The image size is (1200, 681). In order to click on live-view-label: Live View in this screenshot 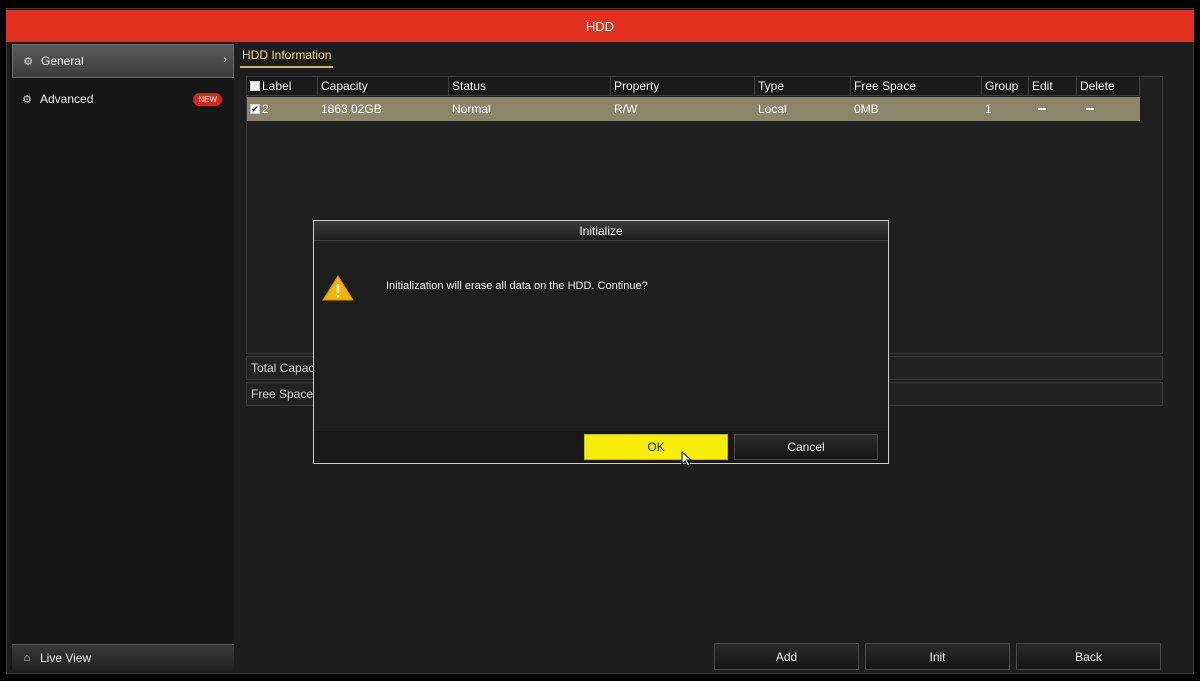, I will do `click(66, 657)`.